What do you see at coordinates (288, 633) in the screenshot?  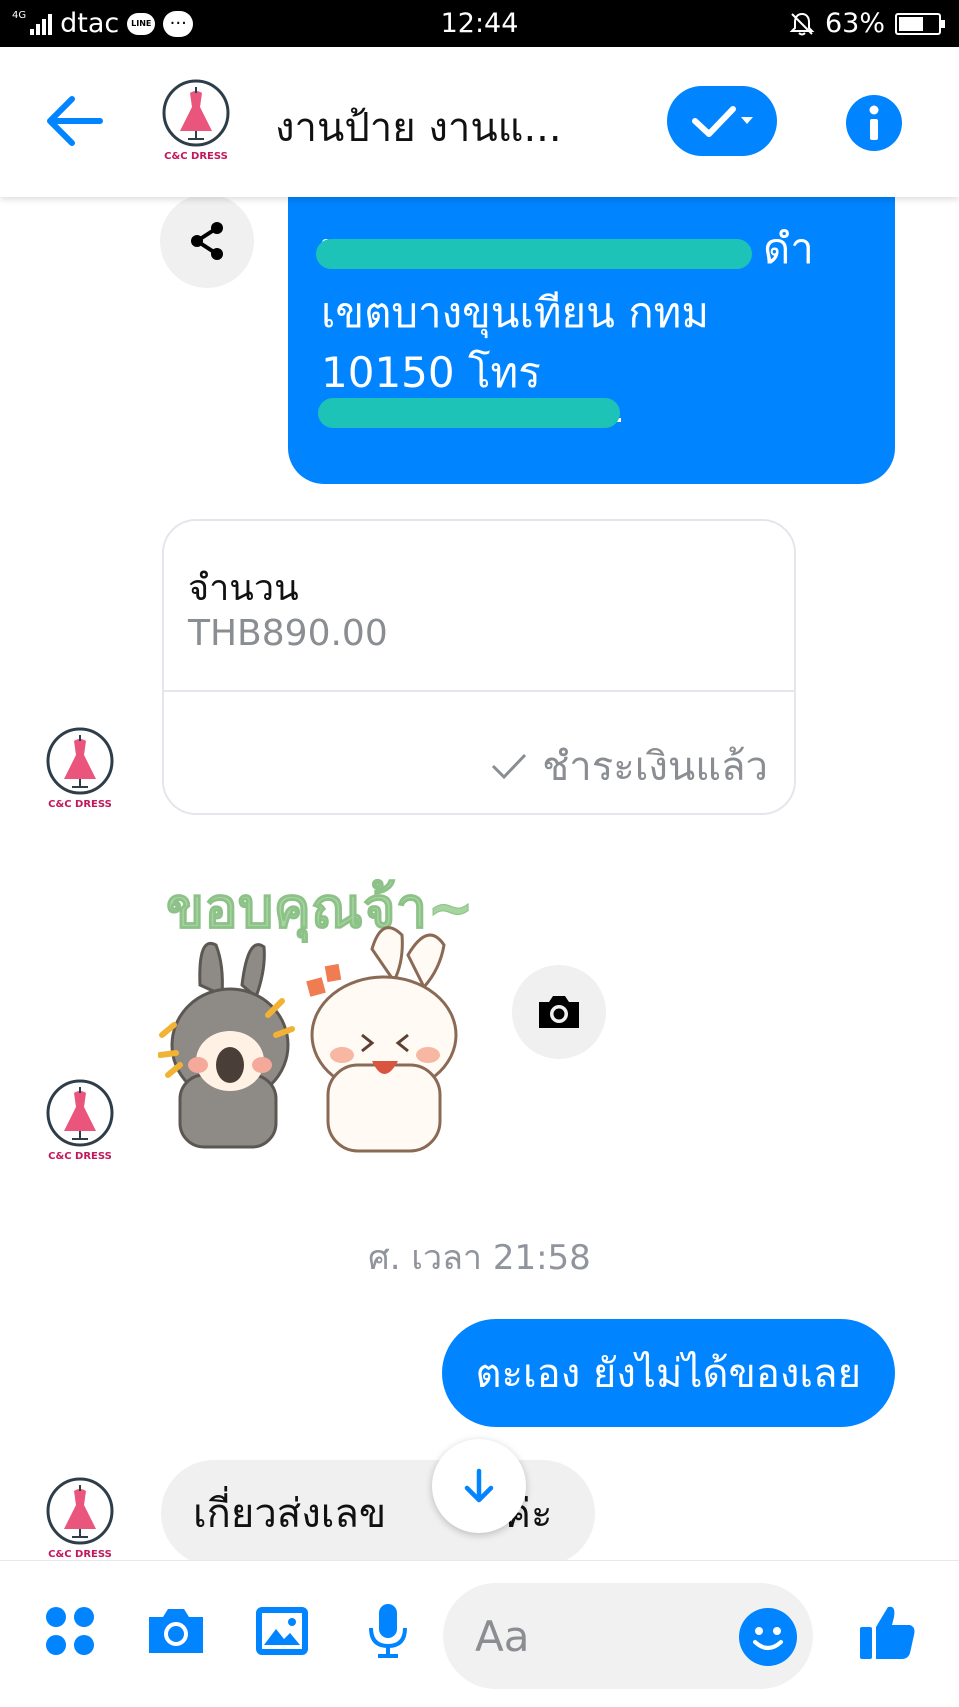 I see `payment-amount: THB890.00` at bounding box center [288, 633].